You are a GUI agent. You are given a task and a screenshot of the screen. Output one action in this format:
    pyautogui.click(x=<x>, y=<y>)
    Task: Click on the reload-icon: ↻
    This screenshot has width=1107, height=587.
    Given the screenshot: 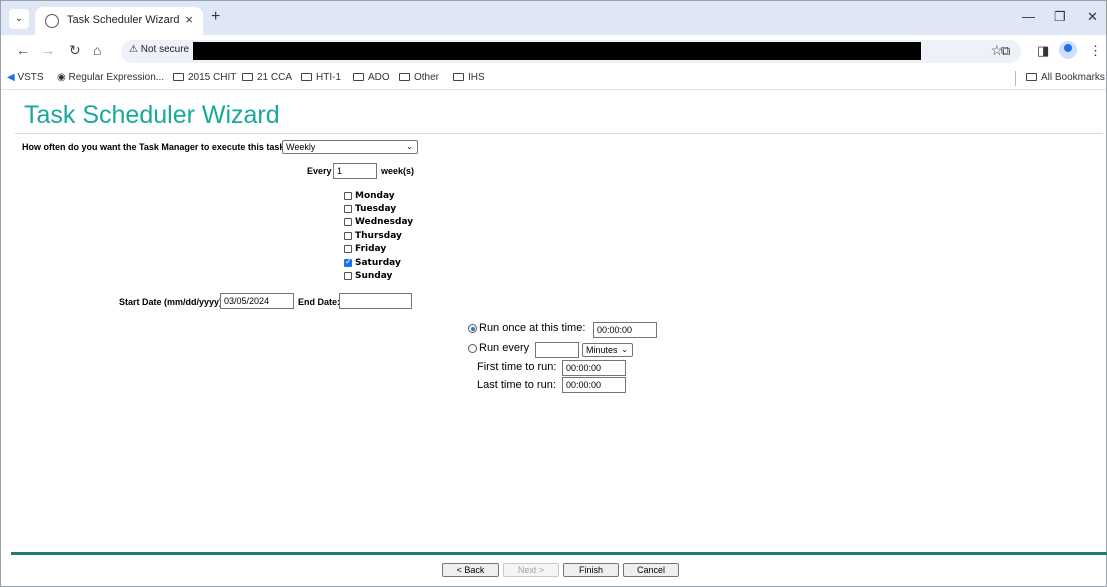 What is the action you would take?
    pyautogui.click(x=75, y=50)
    